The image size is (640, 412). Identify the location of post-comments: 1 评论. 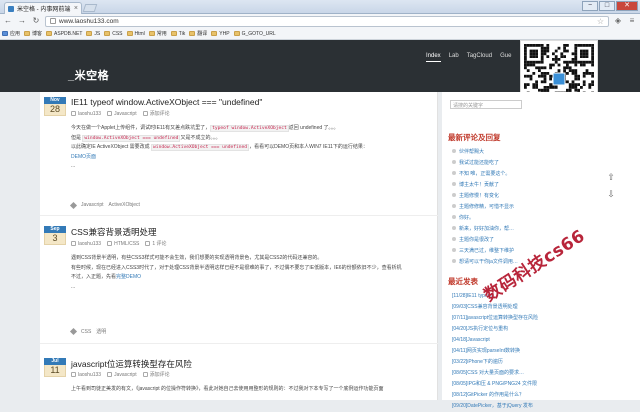
(156, 243).